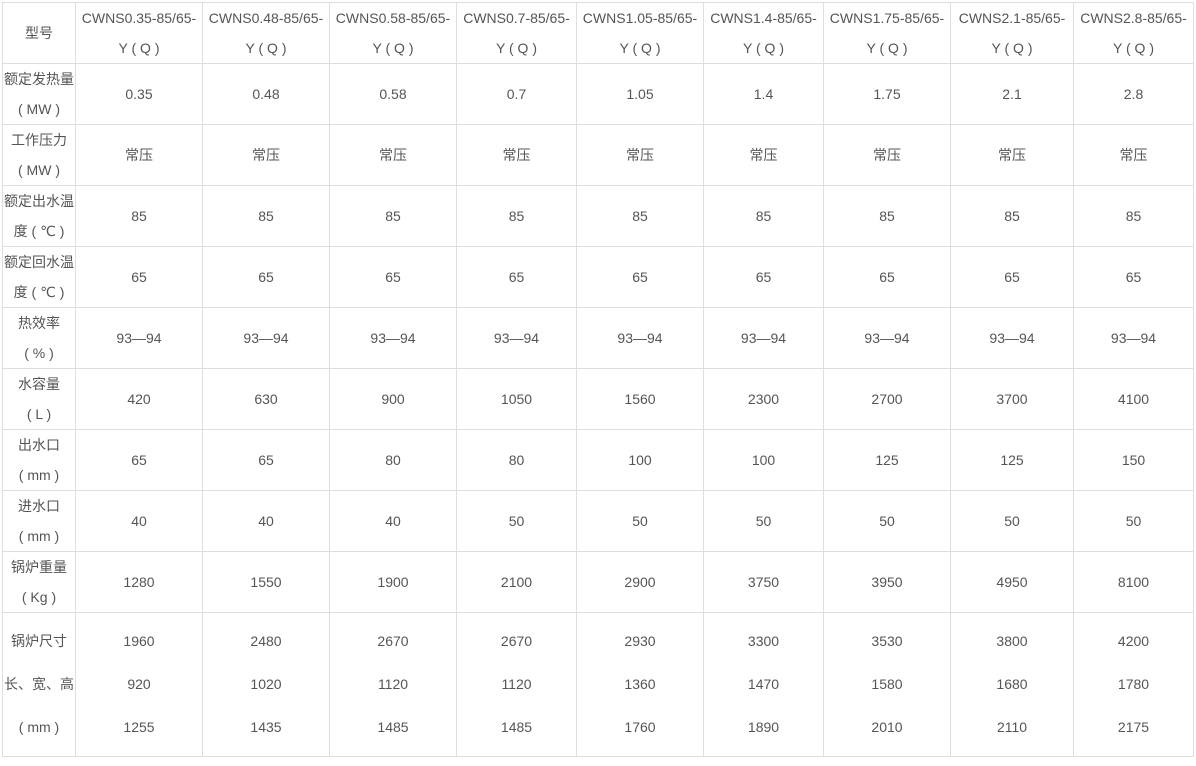 This screenshot has height=766, width=1196. I want to click on value-cell: 2700, so click(887, 399).